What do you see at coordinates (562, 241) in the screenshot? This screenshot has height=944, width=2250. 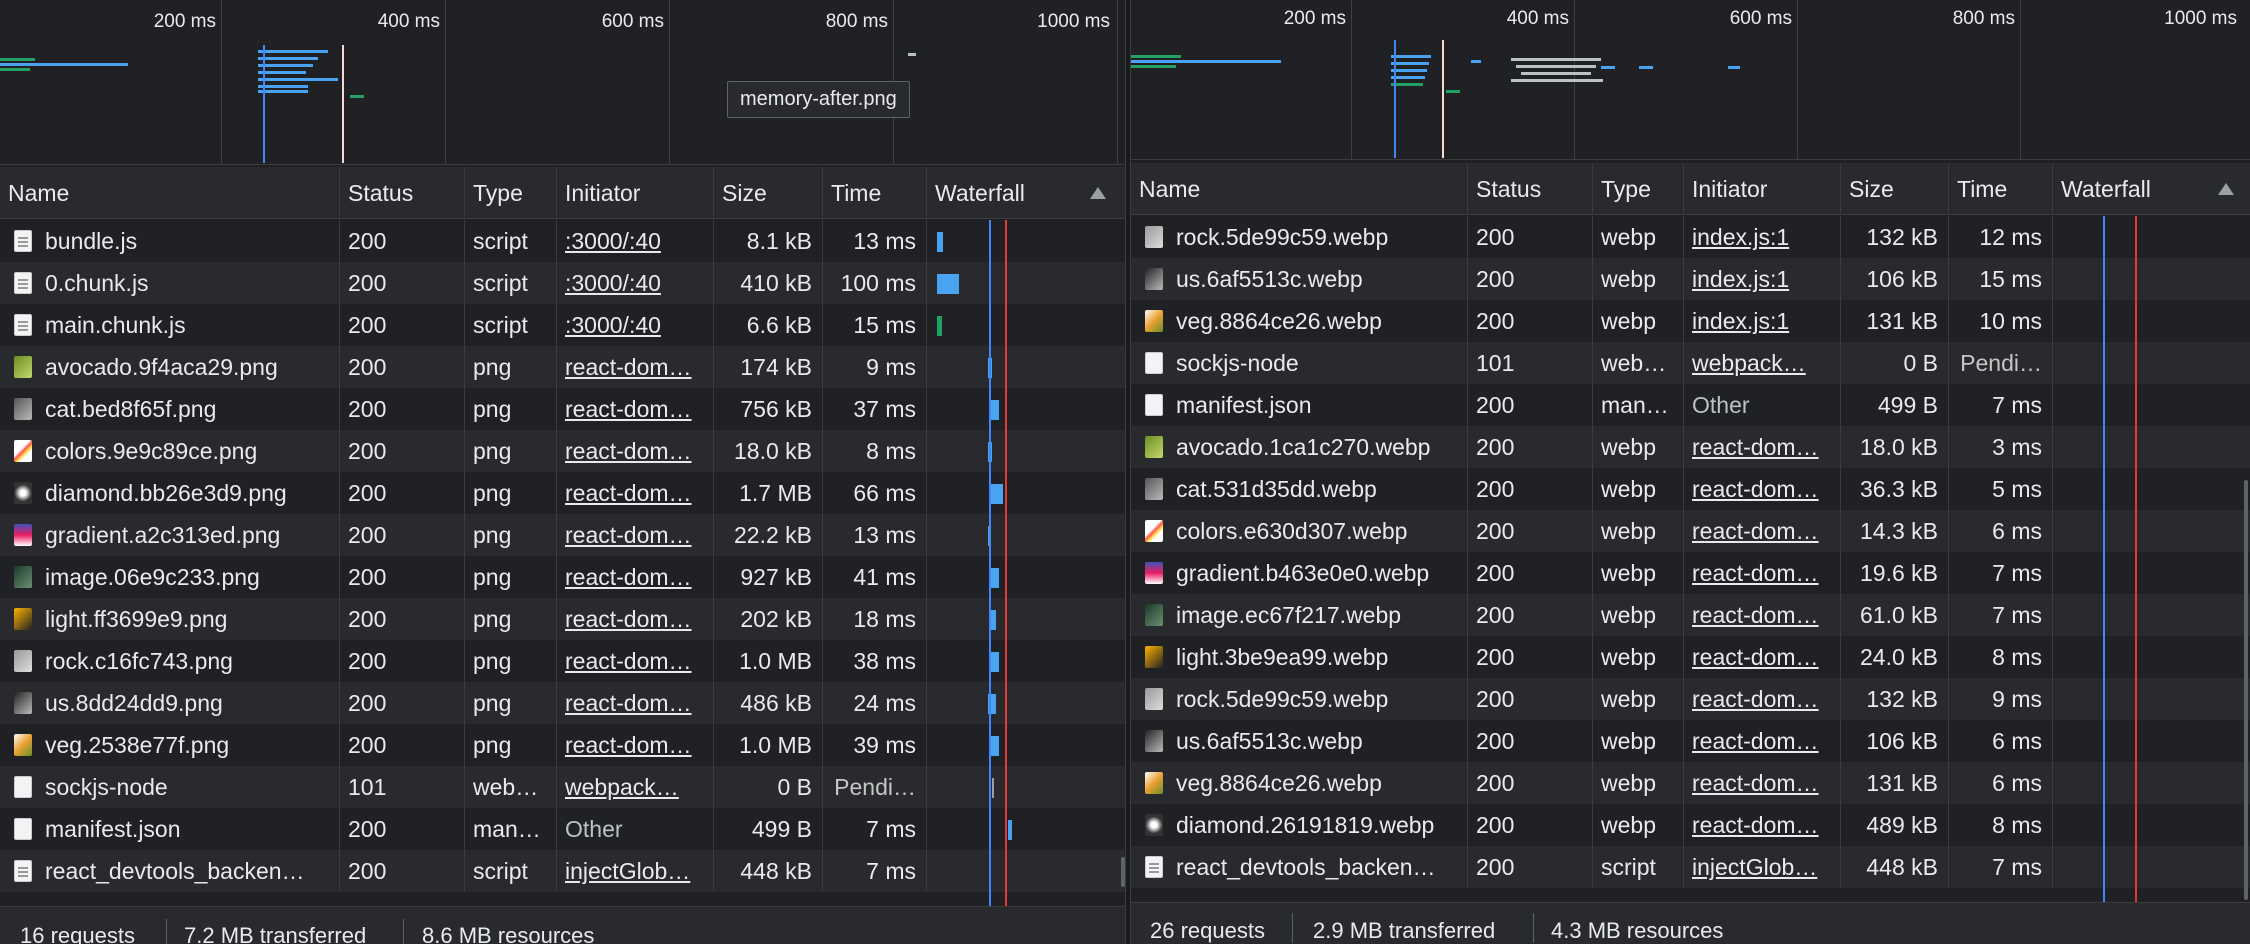 I see `table-row: bundle.js 200 script:3000/:40 8.1 kB 13 ms` at bounding box center [562, 241].